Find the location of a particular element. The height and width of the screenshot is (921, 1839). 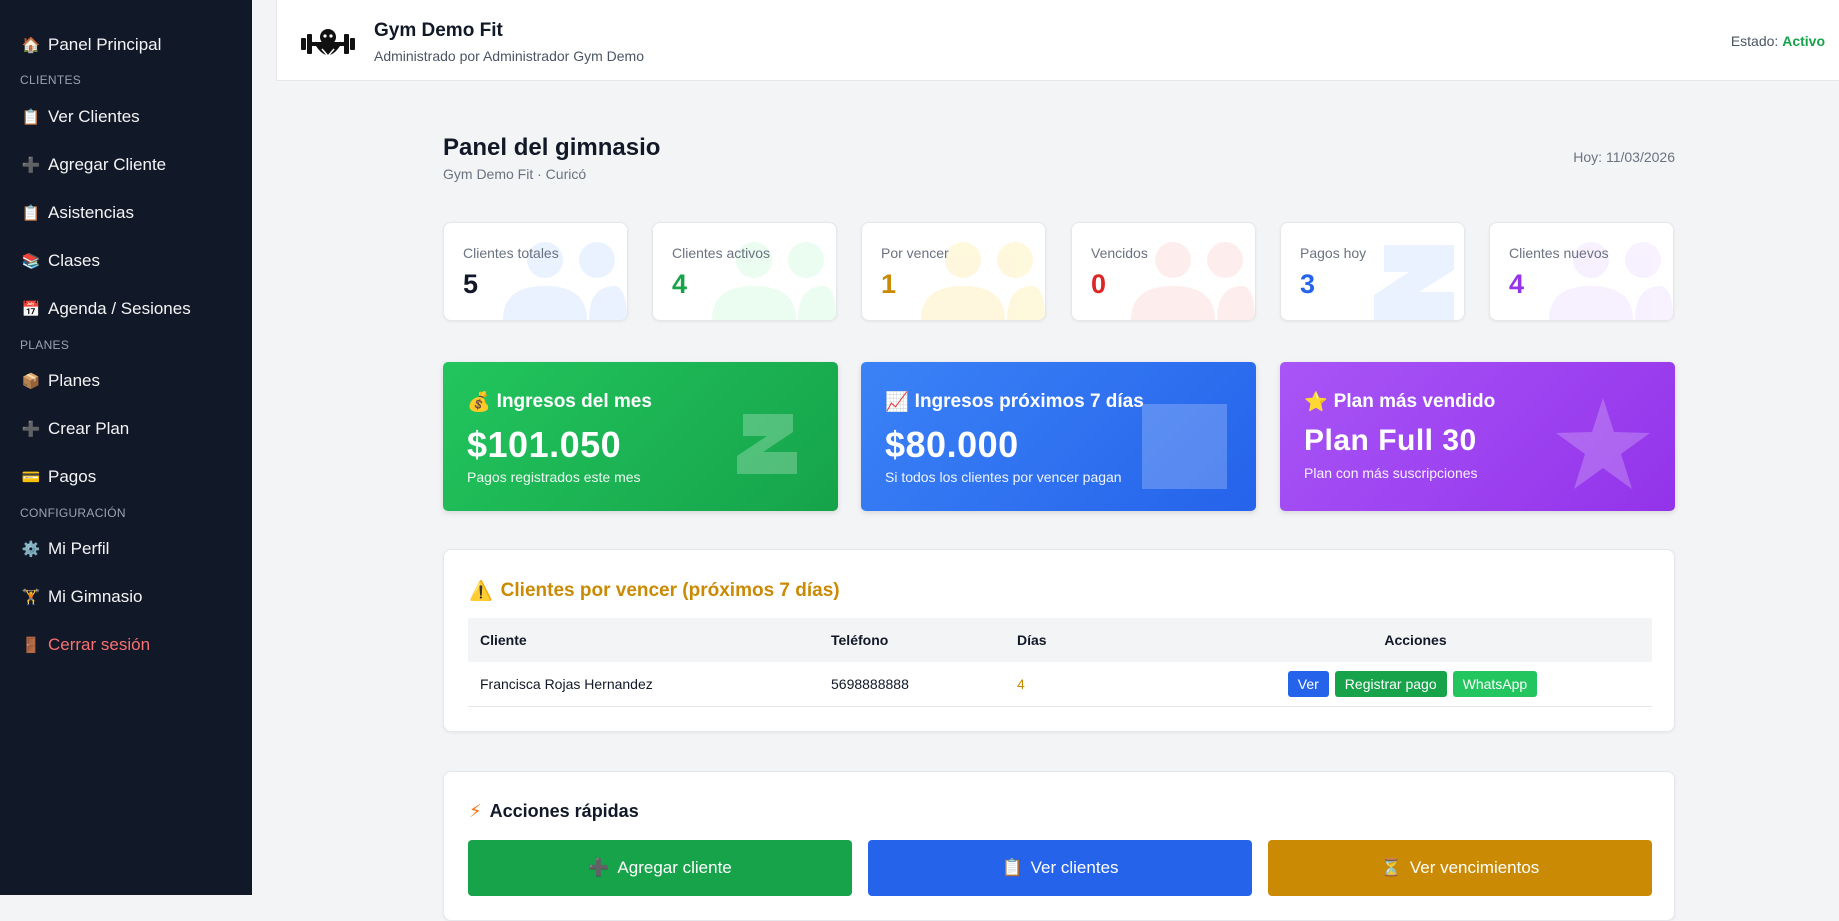

sidebar-item-label: Asistencias is located at coordinates (91, 212).